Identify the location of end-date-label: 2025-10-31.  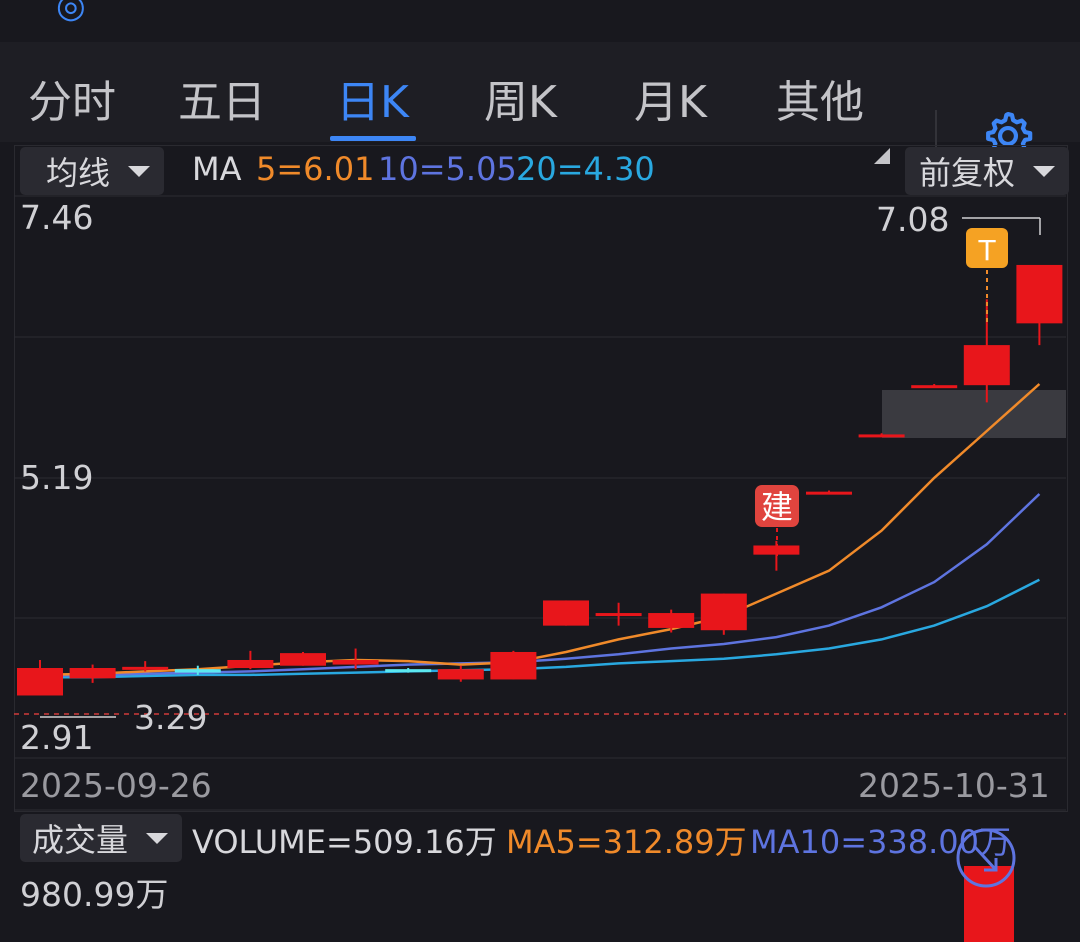
(954, 785).